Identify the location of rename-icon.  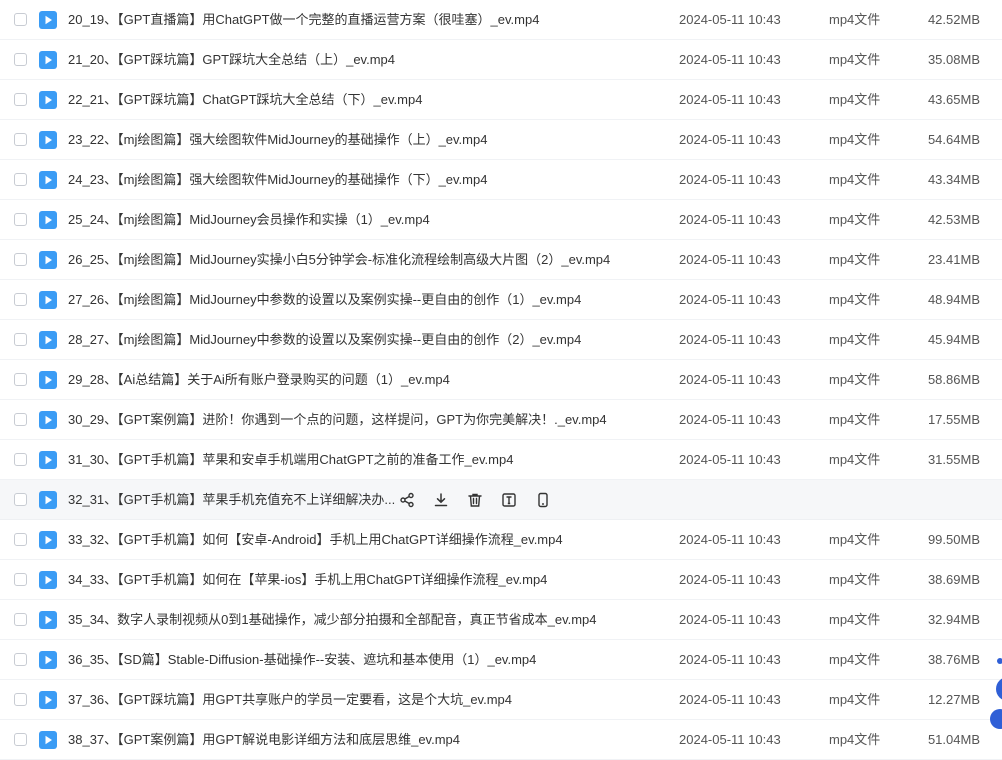
(509, 500).